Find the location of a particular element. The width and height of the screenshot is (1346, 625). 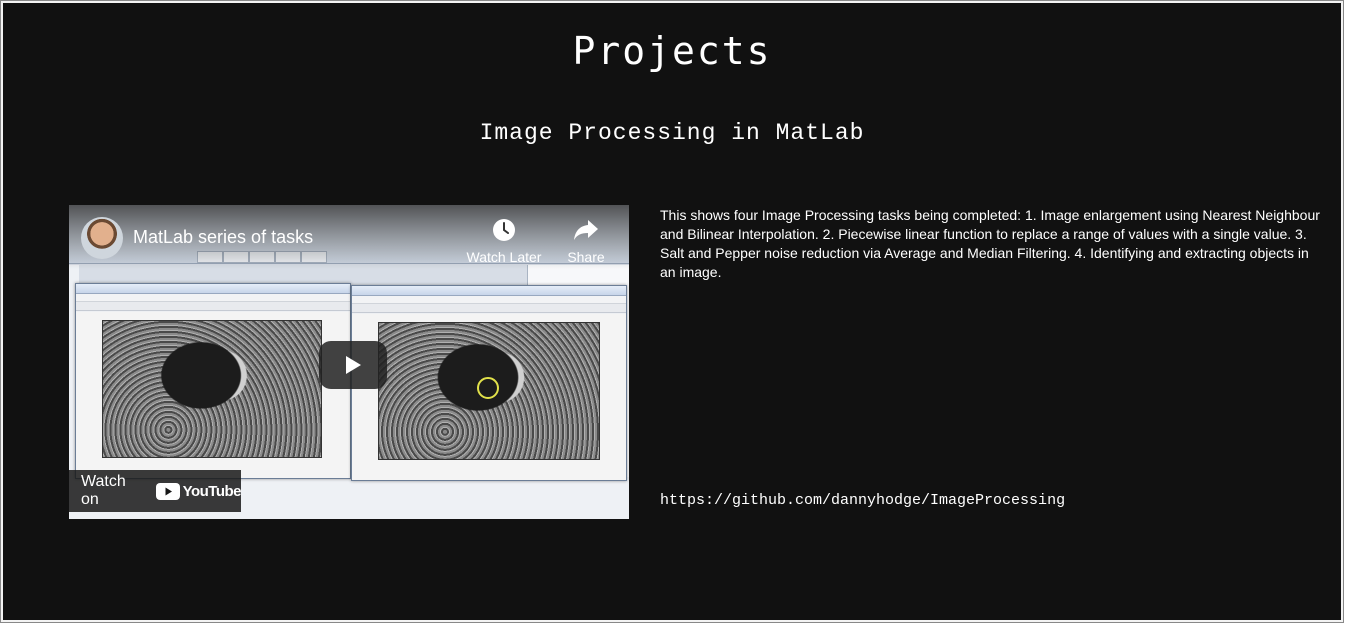

youtube-logo: YouTube is located at coordinates (198, 491).